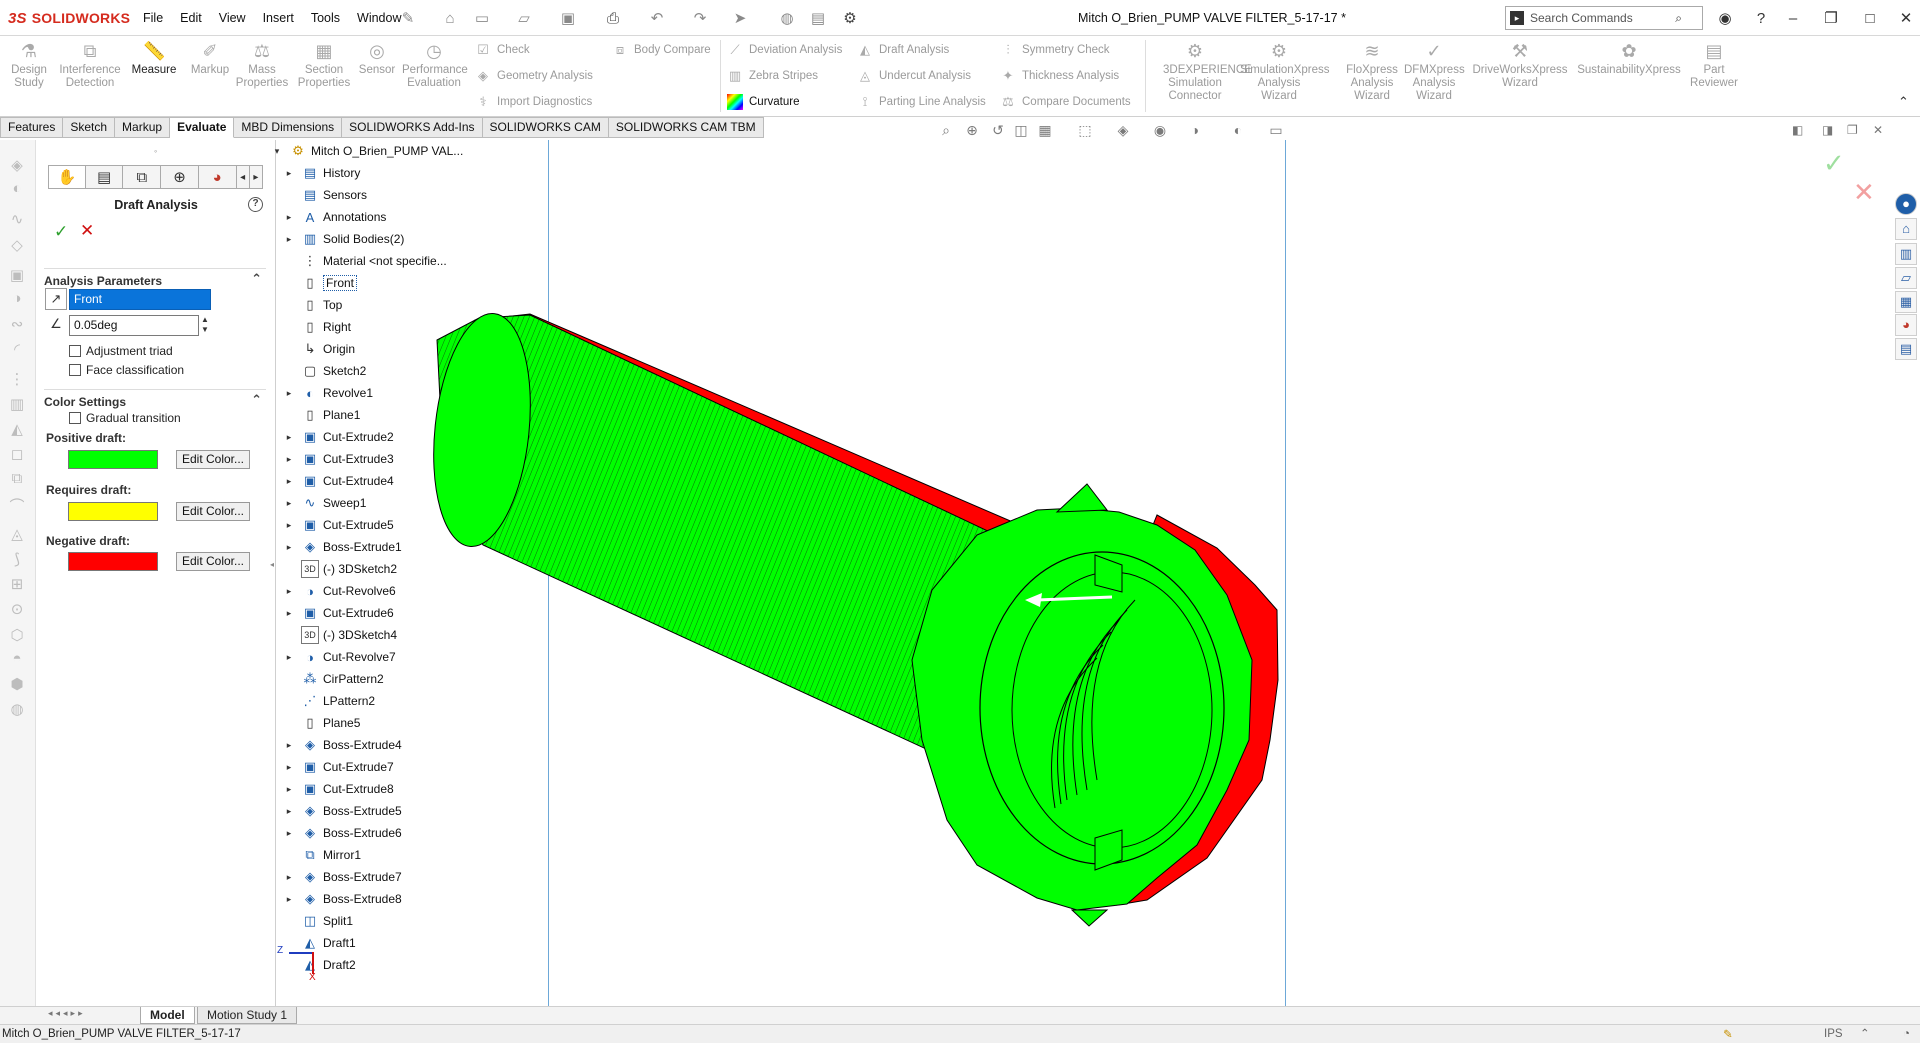  Describe the element at coordinates (373, 305) in the screenshot. I see `tree-item: ▯ Top` at that location.